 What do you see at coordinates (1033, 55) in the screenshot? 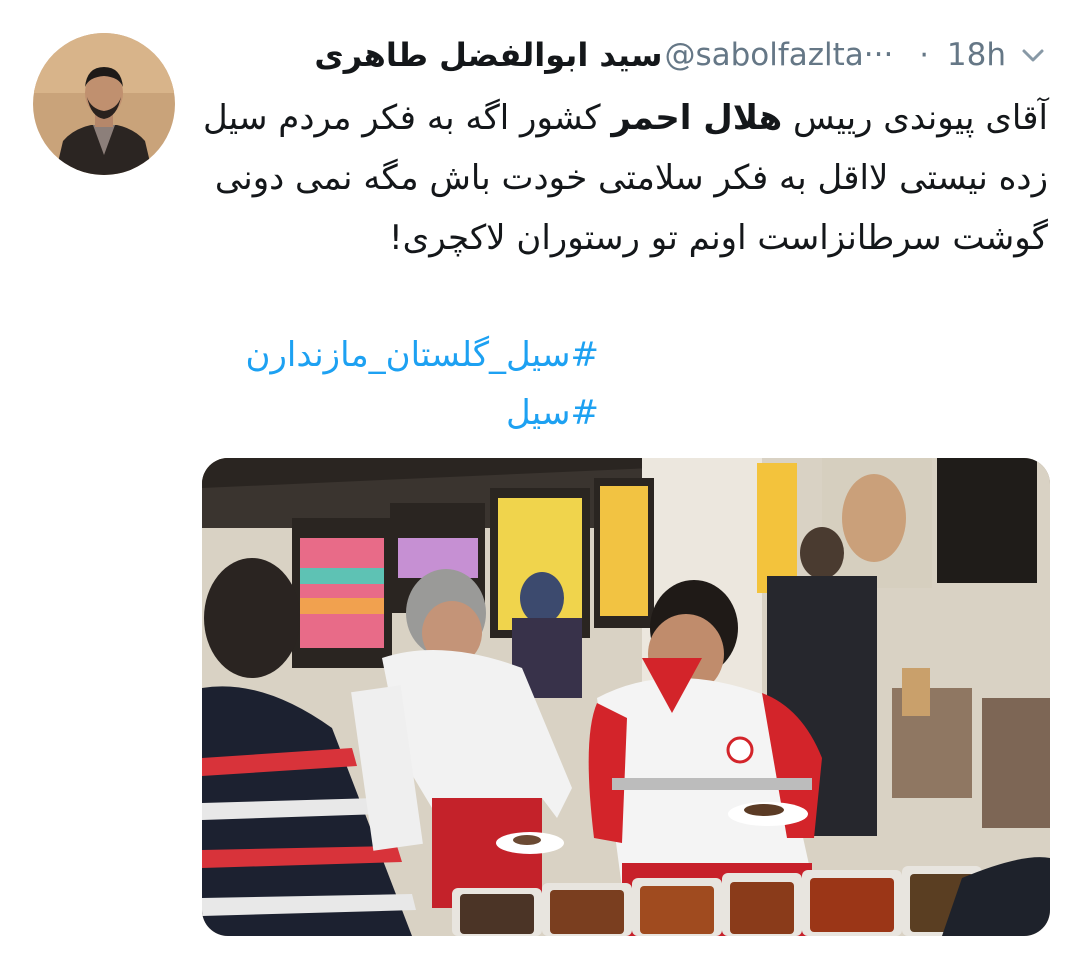
I see `chevron-down-icon` at bounding box center [1033, 55].